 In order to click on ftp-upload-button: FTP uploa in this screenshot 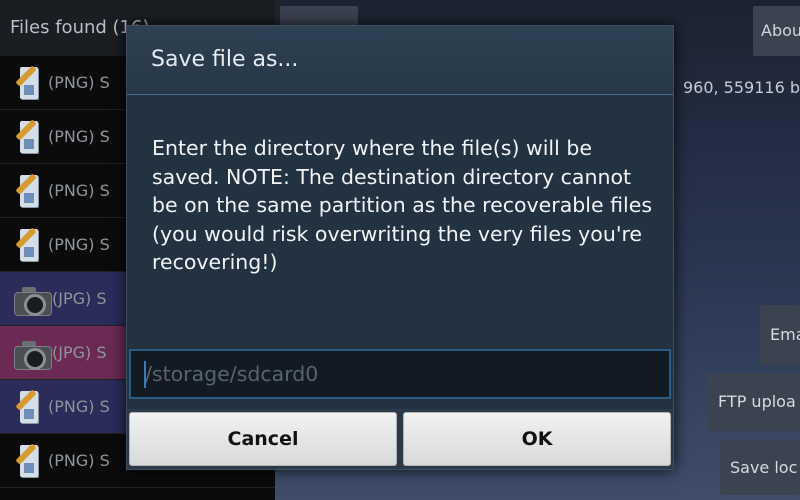, I will do `click(754, 402)`.